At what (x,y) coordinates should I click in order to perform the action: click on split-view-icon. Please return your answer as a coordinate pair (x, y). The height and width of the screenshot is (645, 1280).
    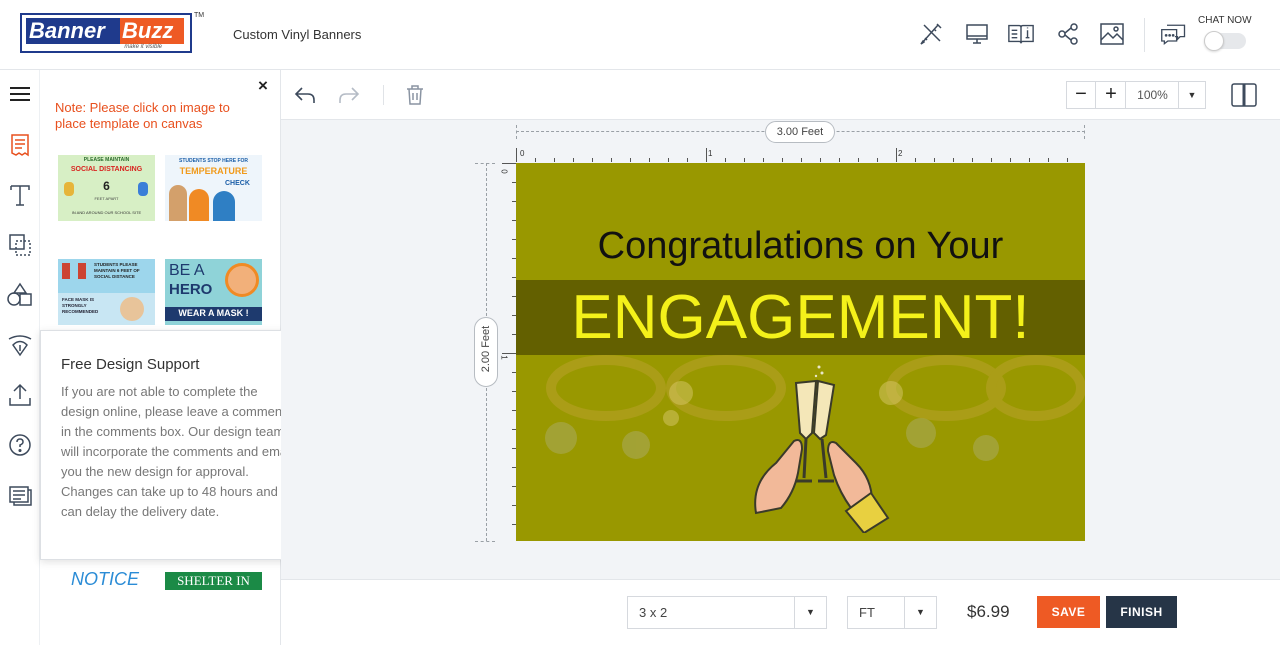
    Looking at the image, I should click on (1244, 95).